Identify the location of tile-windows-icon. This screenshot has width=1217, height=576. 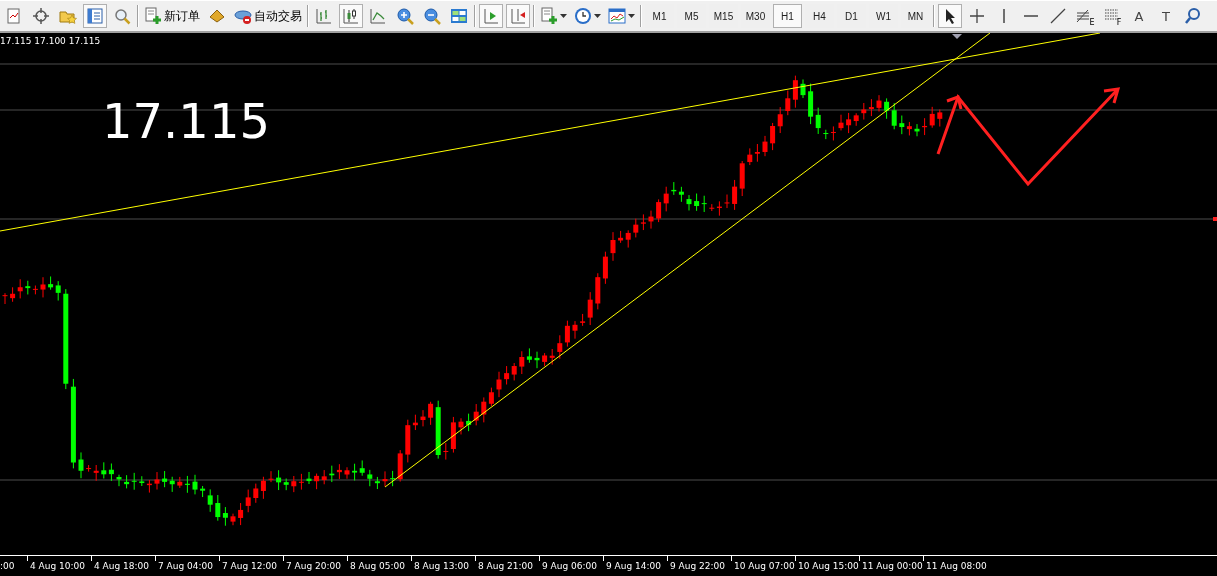
(459, 16).